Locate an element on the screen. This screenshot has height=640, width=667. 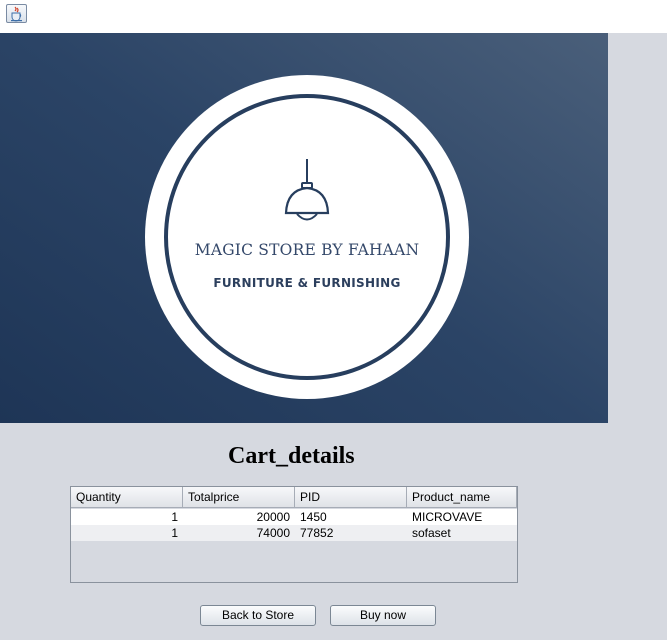
store-name: MAGIC STORE BY FAHAAN is located at coordinates (307, 250).